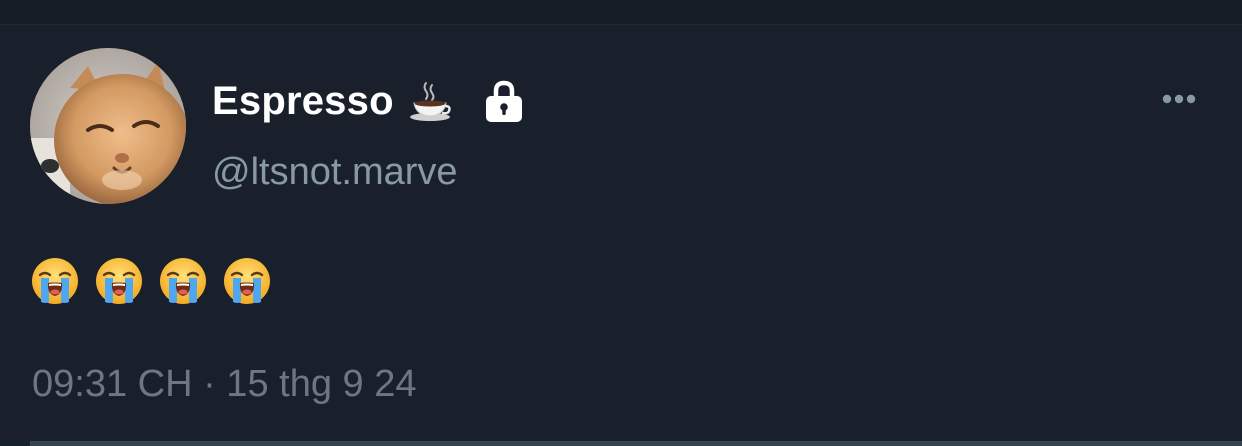 Image resolution: width=1242 pixels, height=446 pixels. Describe the element at coordinates (430, 101) in the screenshot. I see `coffee-cup-icon` at that location.